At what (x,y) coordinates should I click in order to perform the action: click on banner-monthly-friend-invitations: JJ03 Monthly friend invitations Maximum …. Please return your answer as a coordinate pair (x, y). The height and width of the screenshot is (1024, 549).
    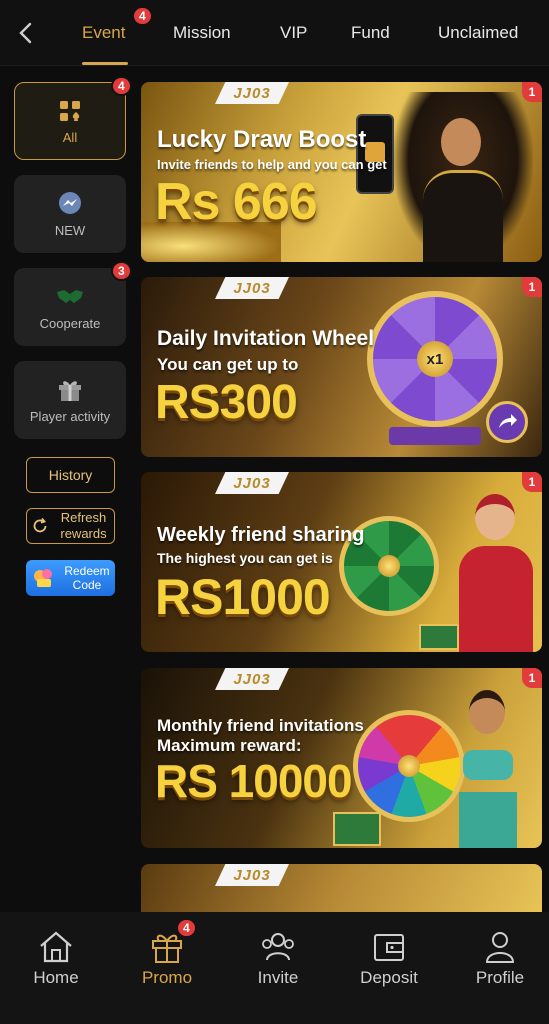
    Looking at the image, I should click on (341, 758).